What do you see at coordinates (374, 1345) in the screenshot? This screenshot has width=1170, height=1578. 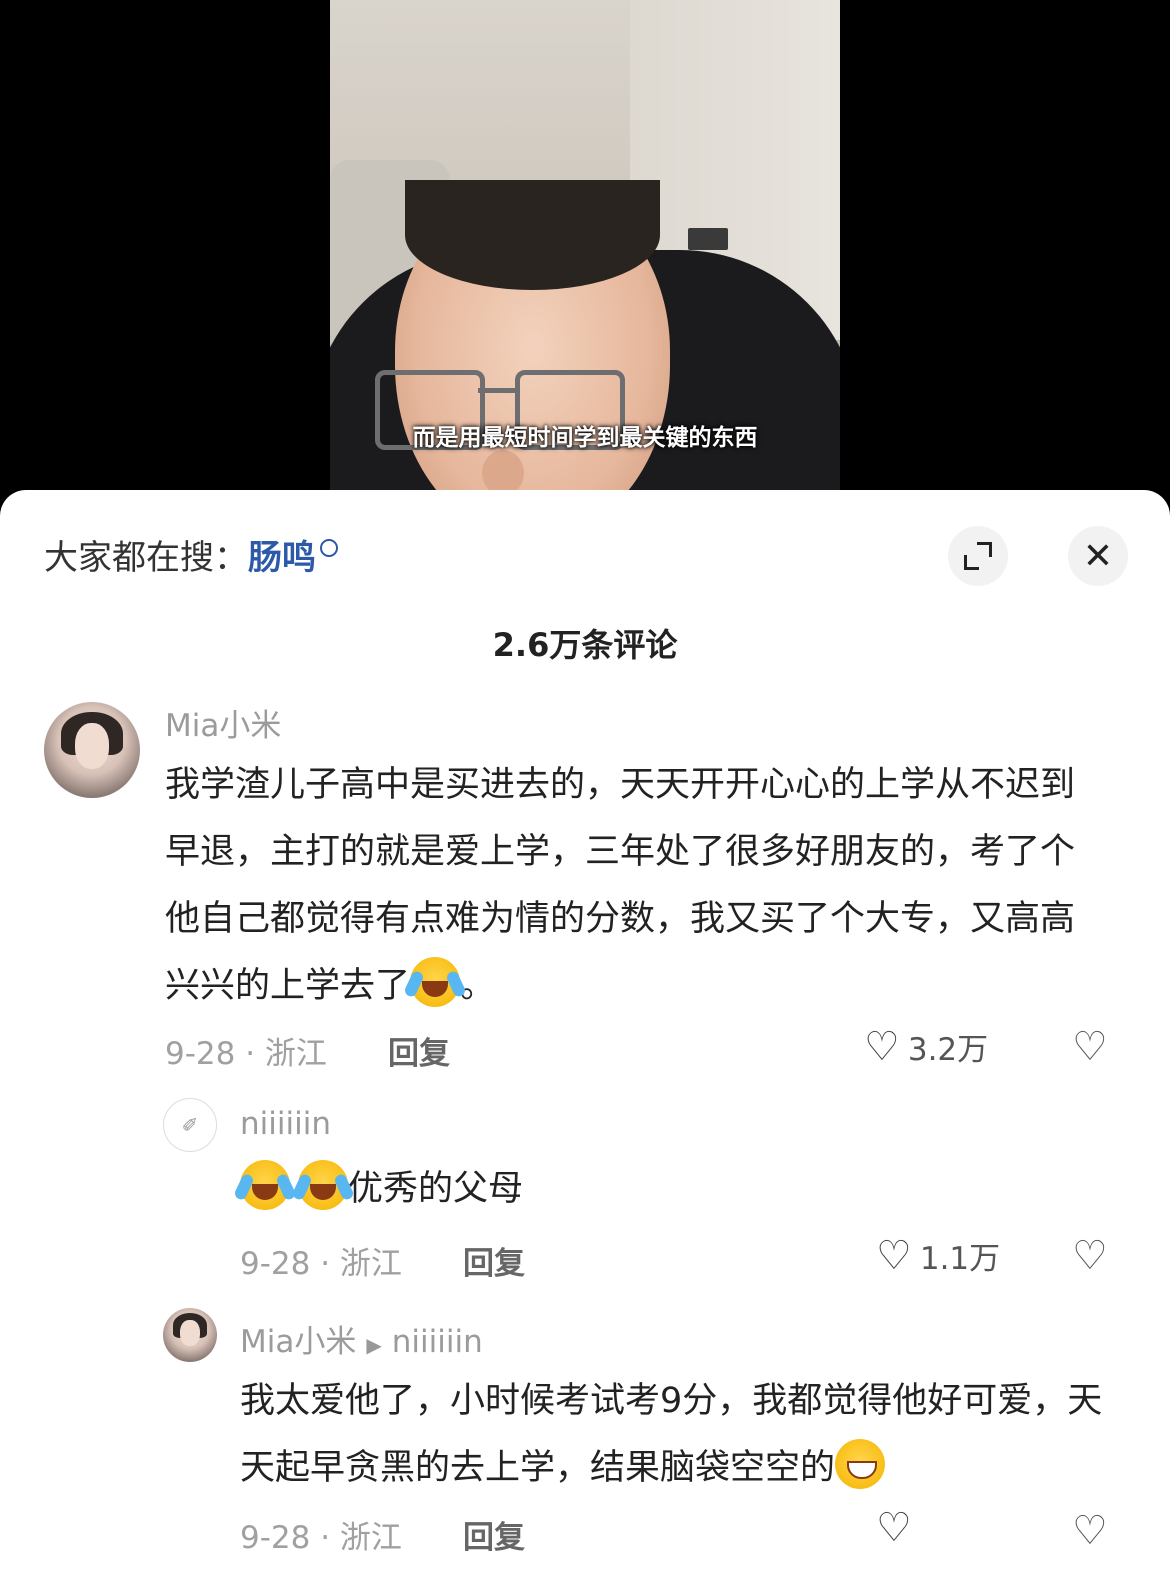 I see `reply-arrow-icon: ▶` at bounding box center [374, 1345].